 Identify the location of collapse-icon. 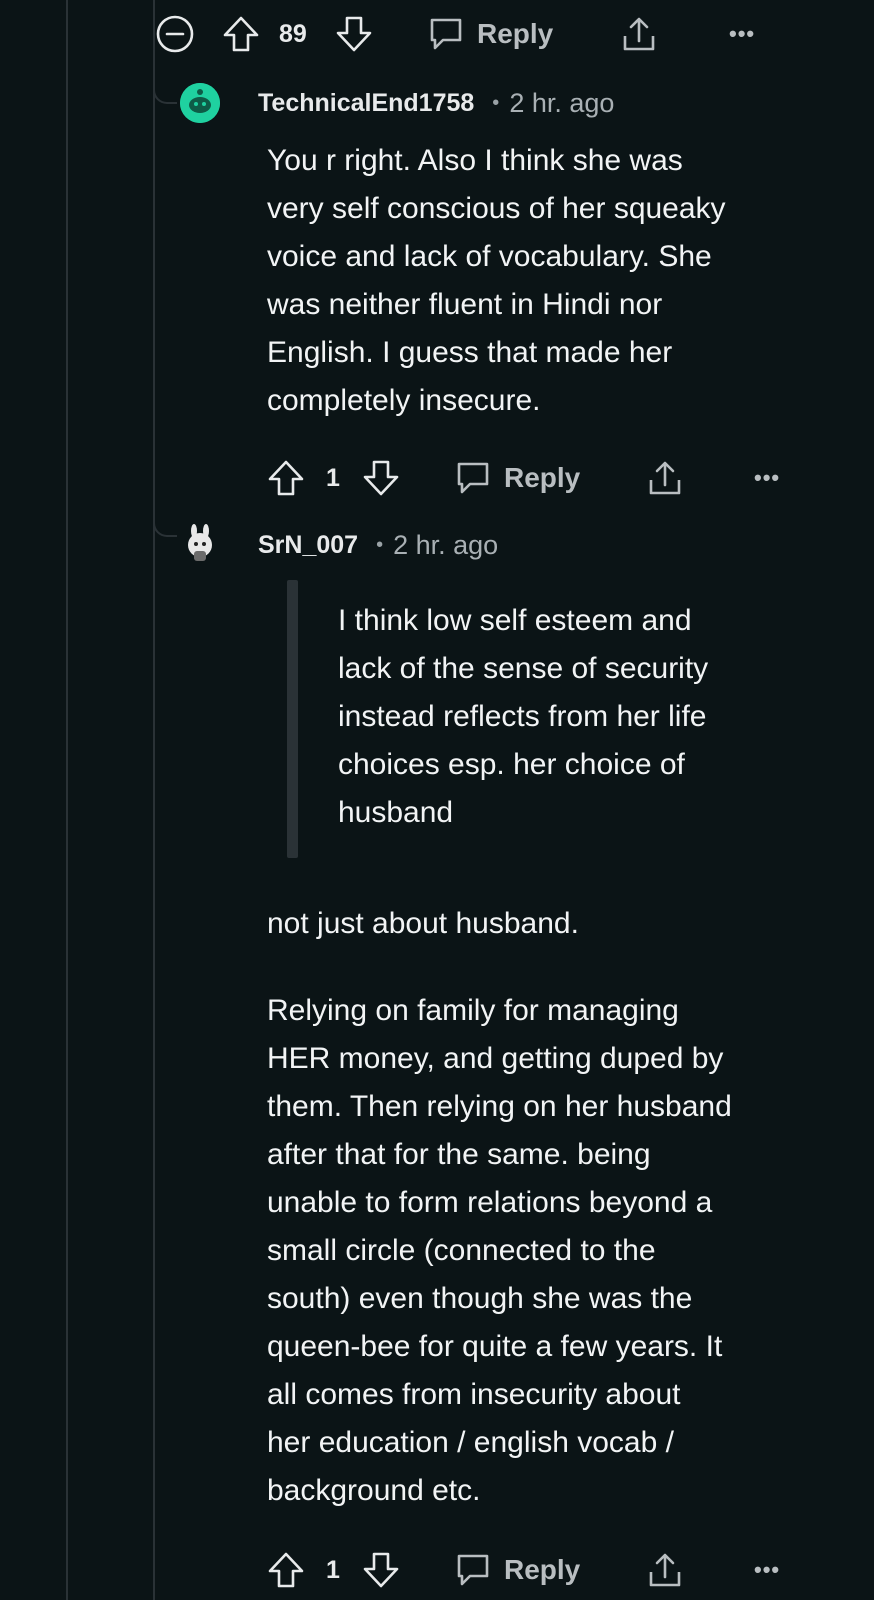
(175, 34).